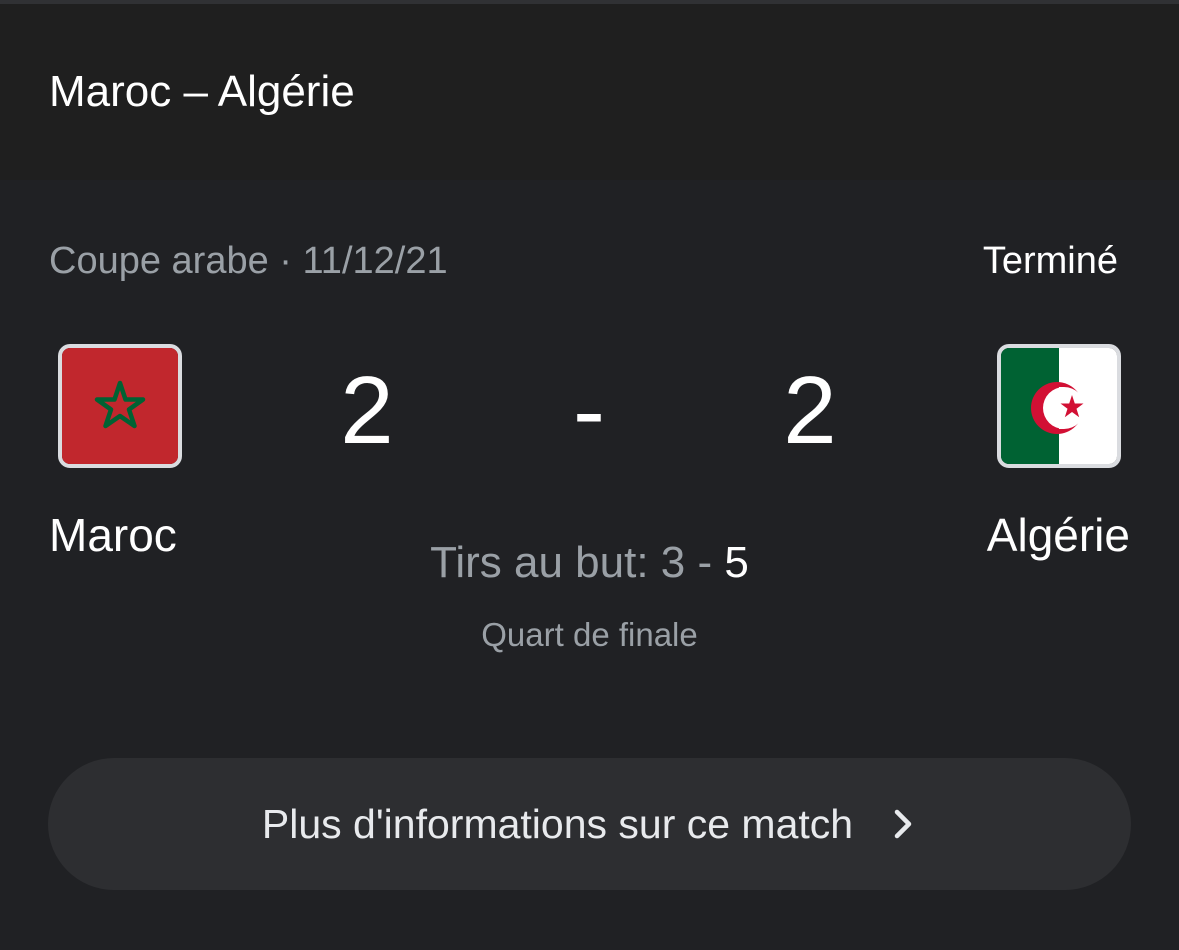 This screenshot has height=950, width=1179. I want to click on penalty-shootout: Tirs au but: 3 - 5, so click(589, 563).